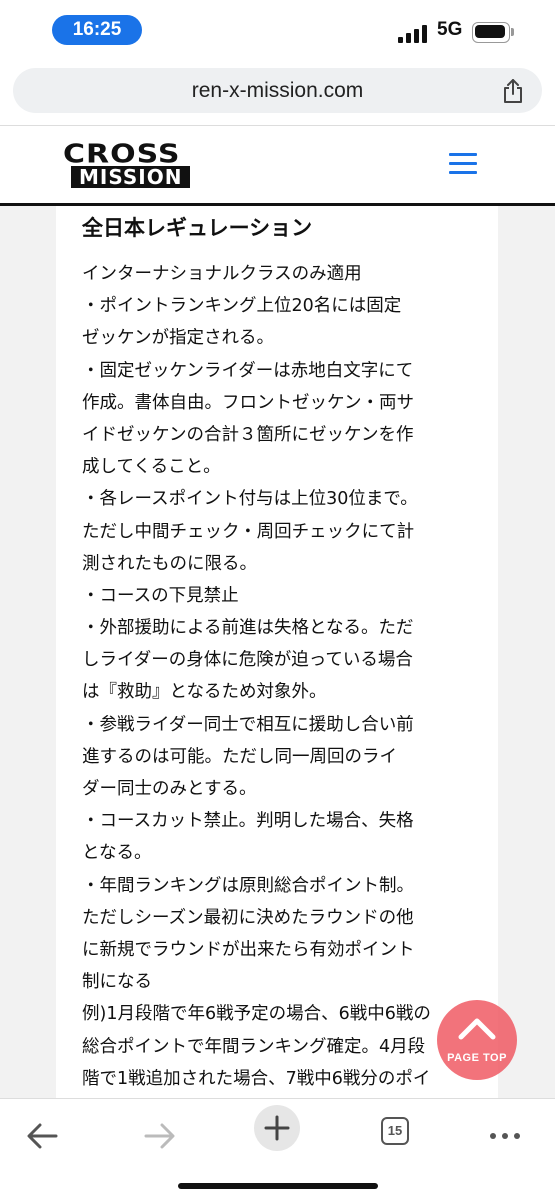 Image resolution: width=555 pixels, height=1201 pixels. I want to click on article-title: 全日本レギュレーション, so click(197, 228).